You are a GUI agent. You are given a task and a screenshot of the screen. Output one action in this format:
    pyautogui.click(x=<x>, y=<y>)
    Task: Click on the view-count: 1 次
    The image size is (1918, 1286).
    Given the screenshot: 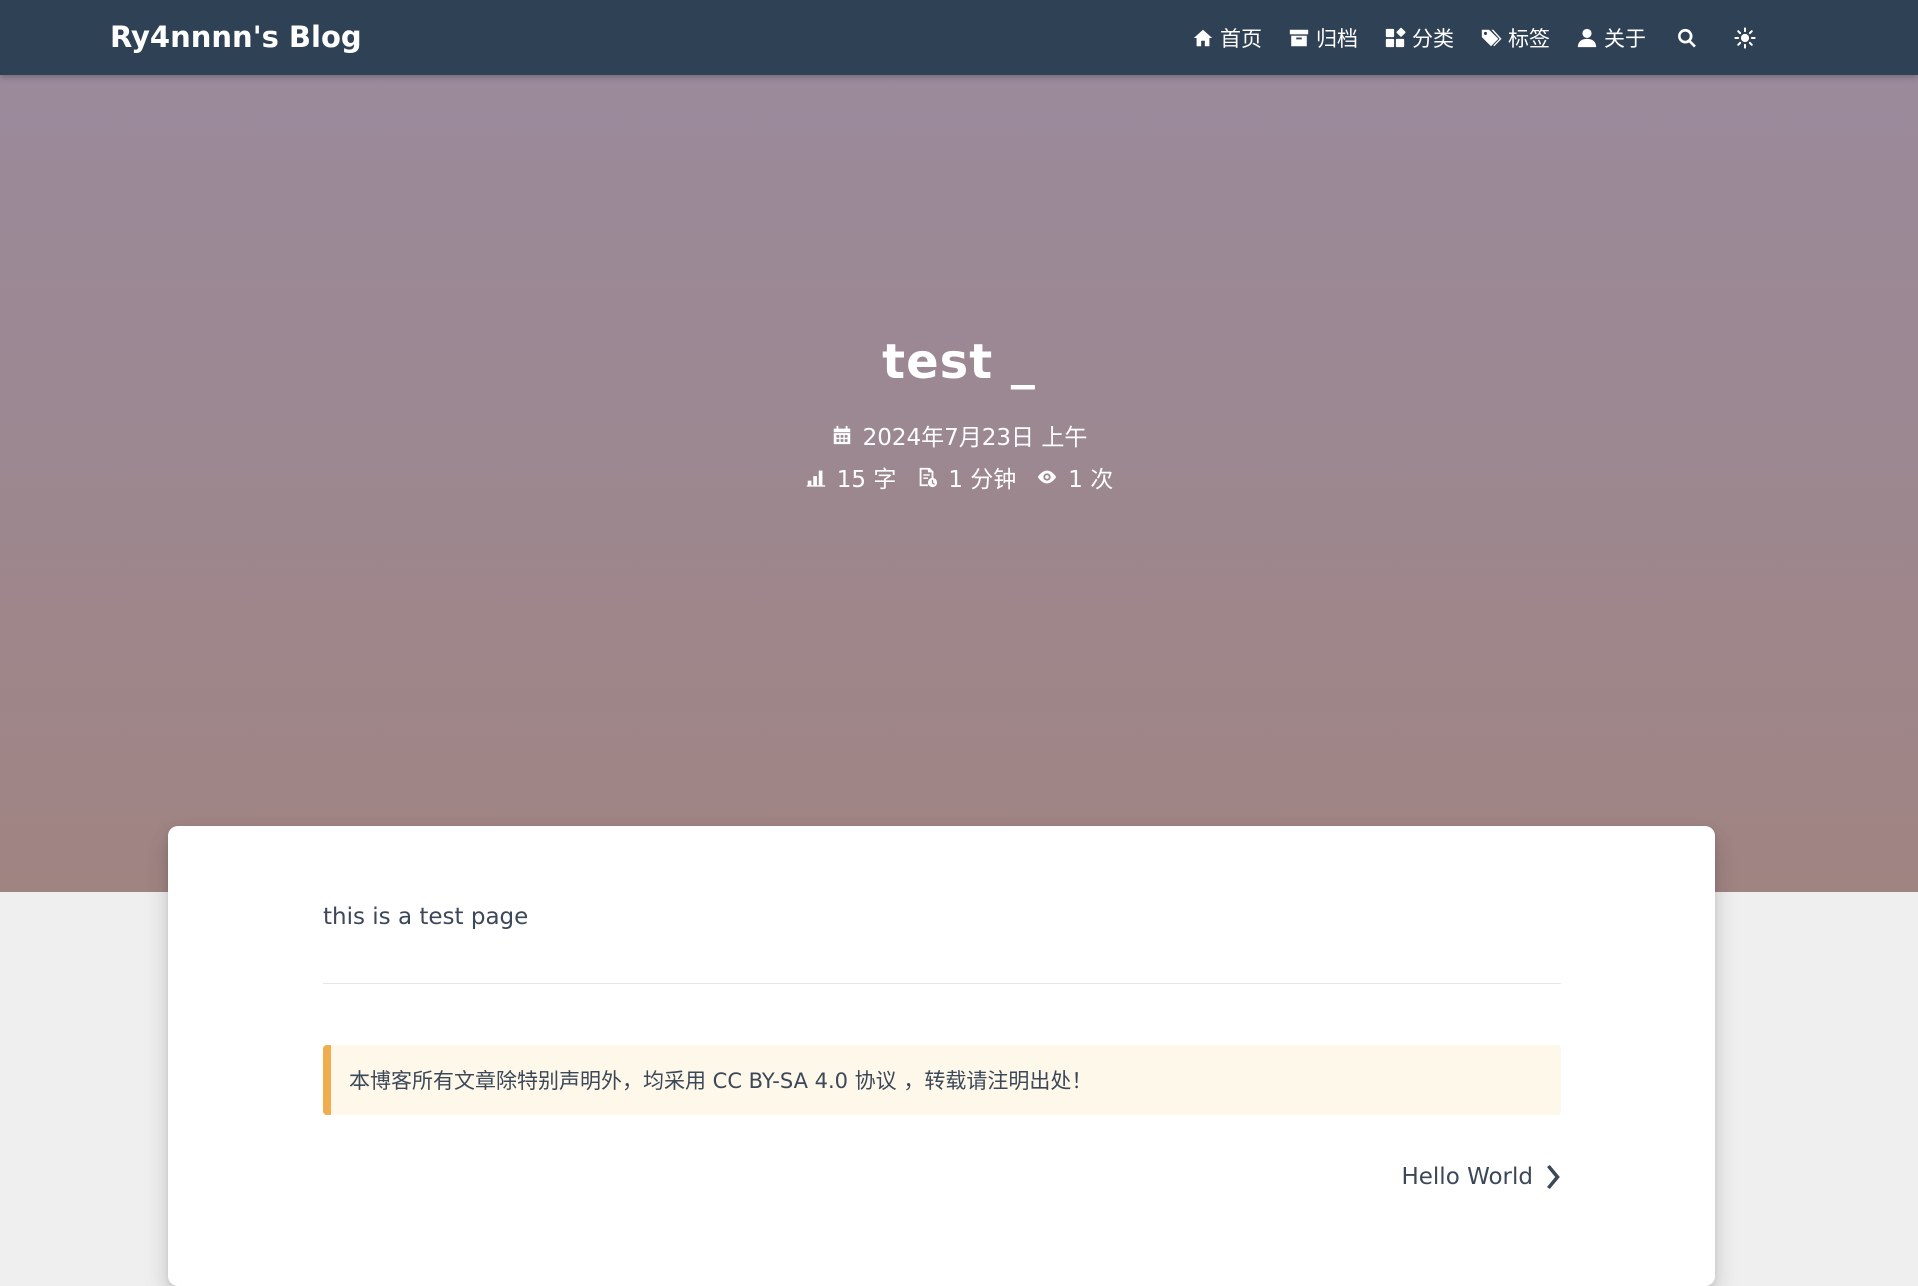 What is the action you would take?
    pyautogui.click(x=1074, y=477)
    